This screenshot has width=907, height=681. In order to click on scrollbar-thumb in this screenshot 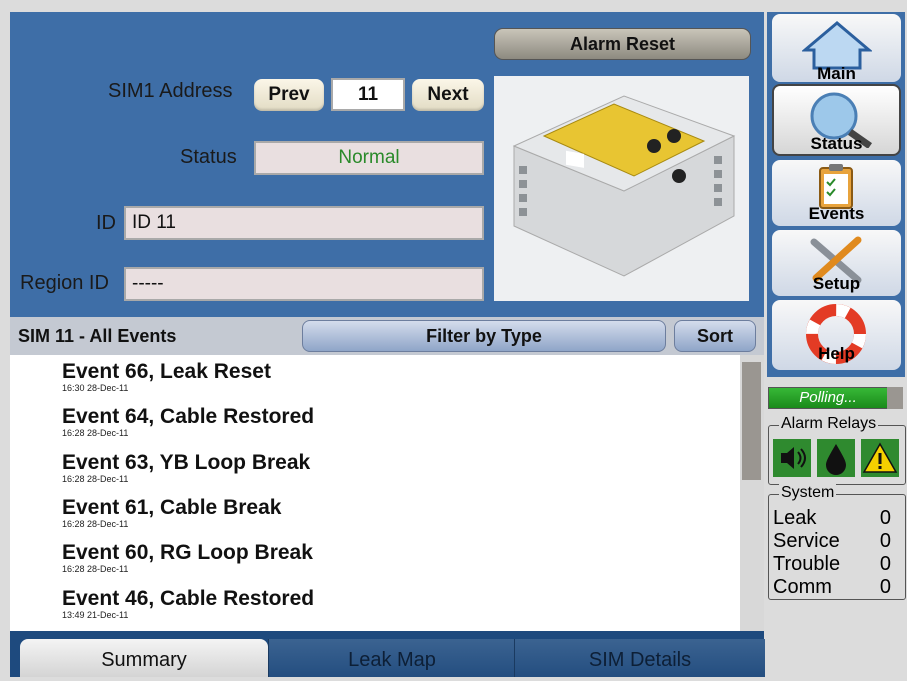, I will do `click(751, 421)`.